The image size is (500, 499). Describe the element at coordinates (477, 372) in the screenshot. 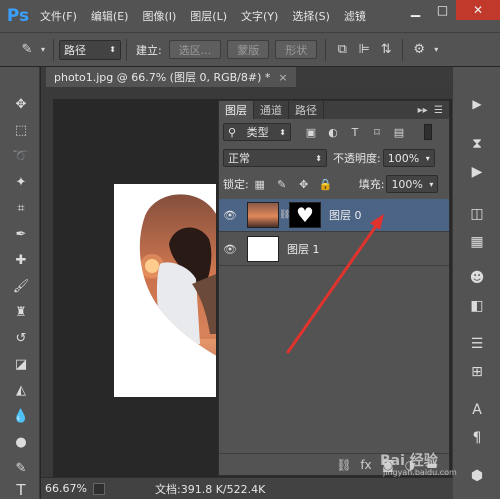

I see `info-panel-icon: ⊞` at that location.